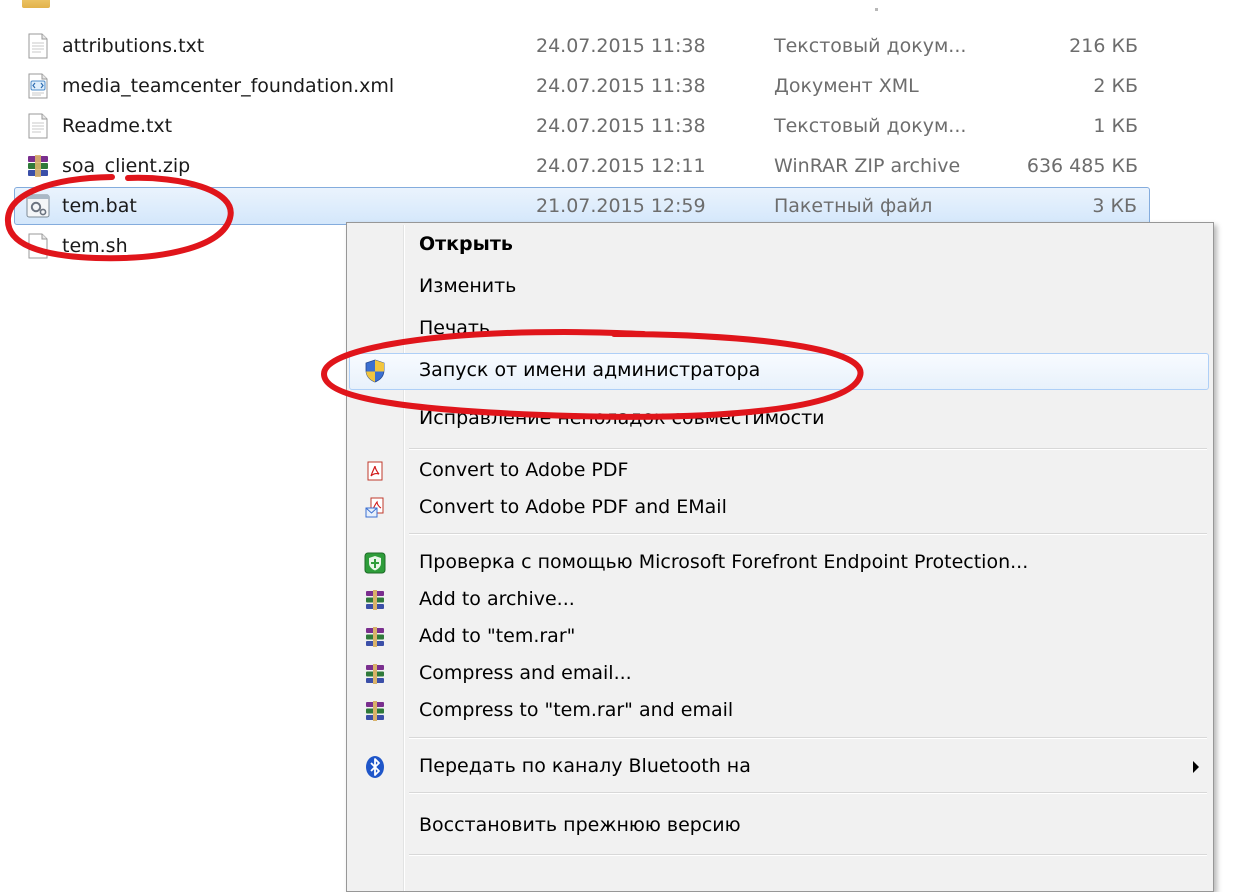 The image size is (1239, 892). What do you see at coordinates (580, 825) in the screenshot?
I see `menu-item-label: Восстановить прежнюю версию` at bounding box center [580, 825].